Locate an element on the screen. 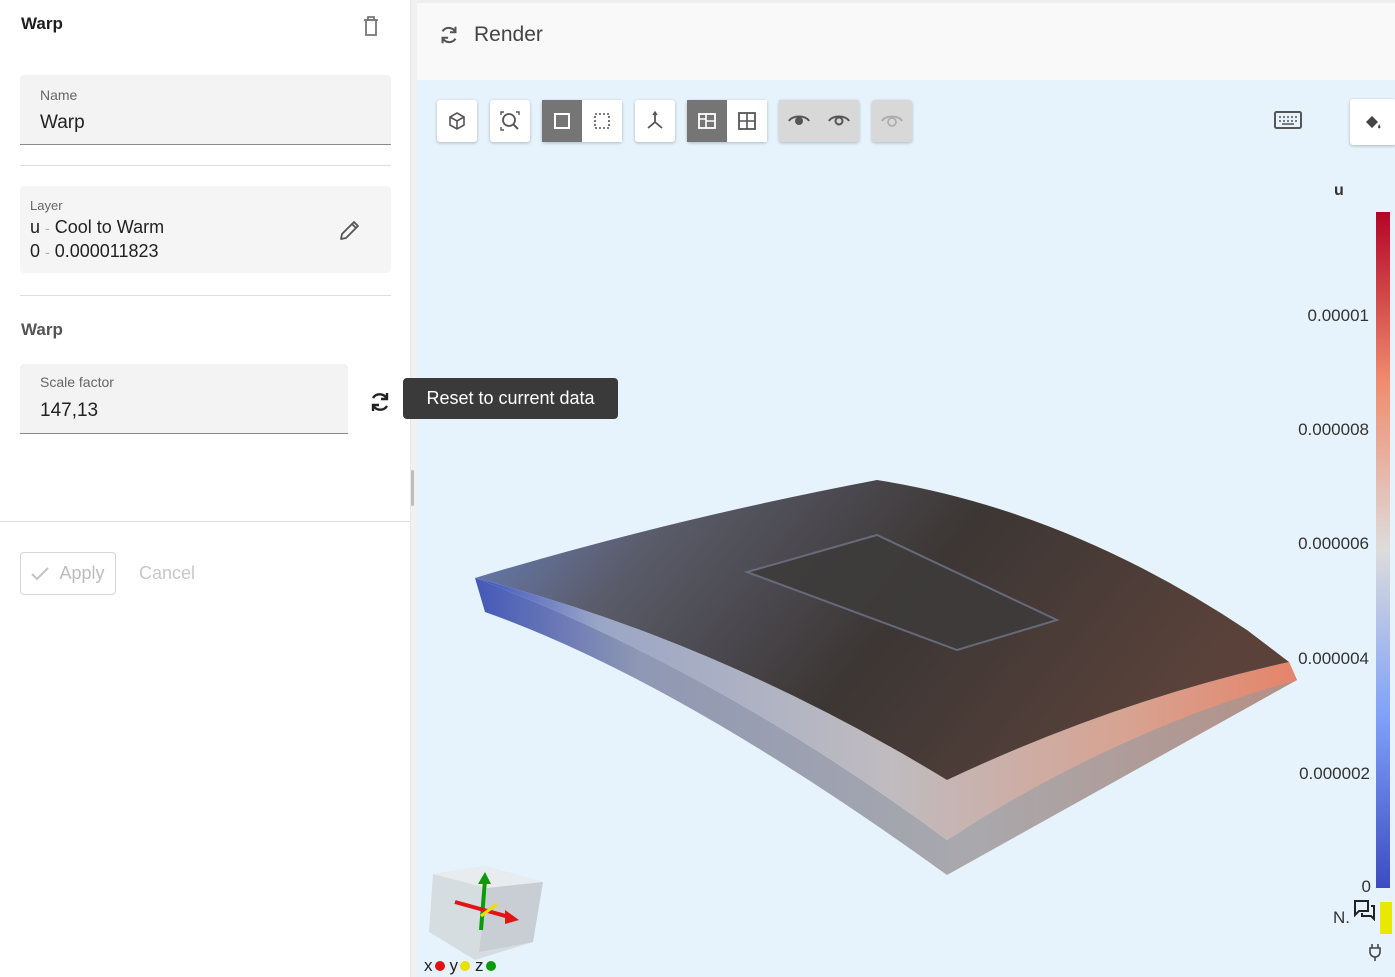 Image resolution: width=1395 pixels, height=977 pixels. name-field-value: Warp is located at coordinates (62, 123).